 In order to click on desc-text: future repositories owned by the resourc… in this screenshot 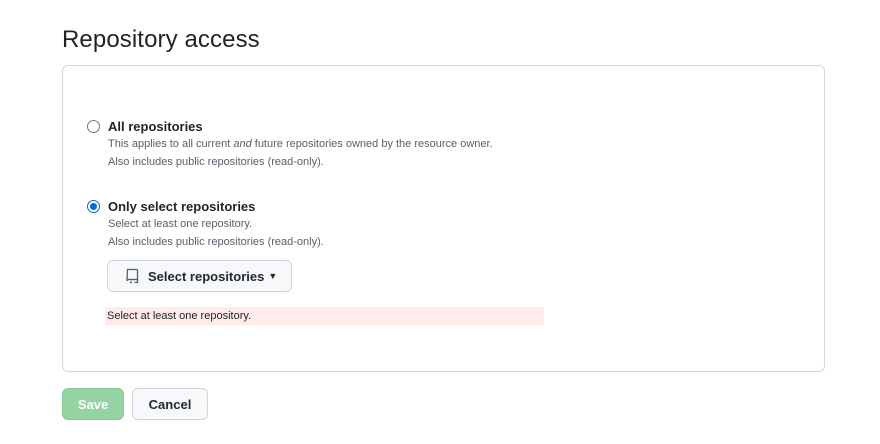, I will do `click(372, 144)`.